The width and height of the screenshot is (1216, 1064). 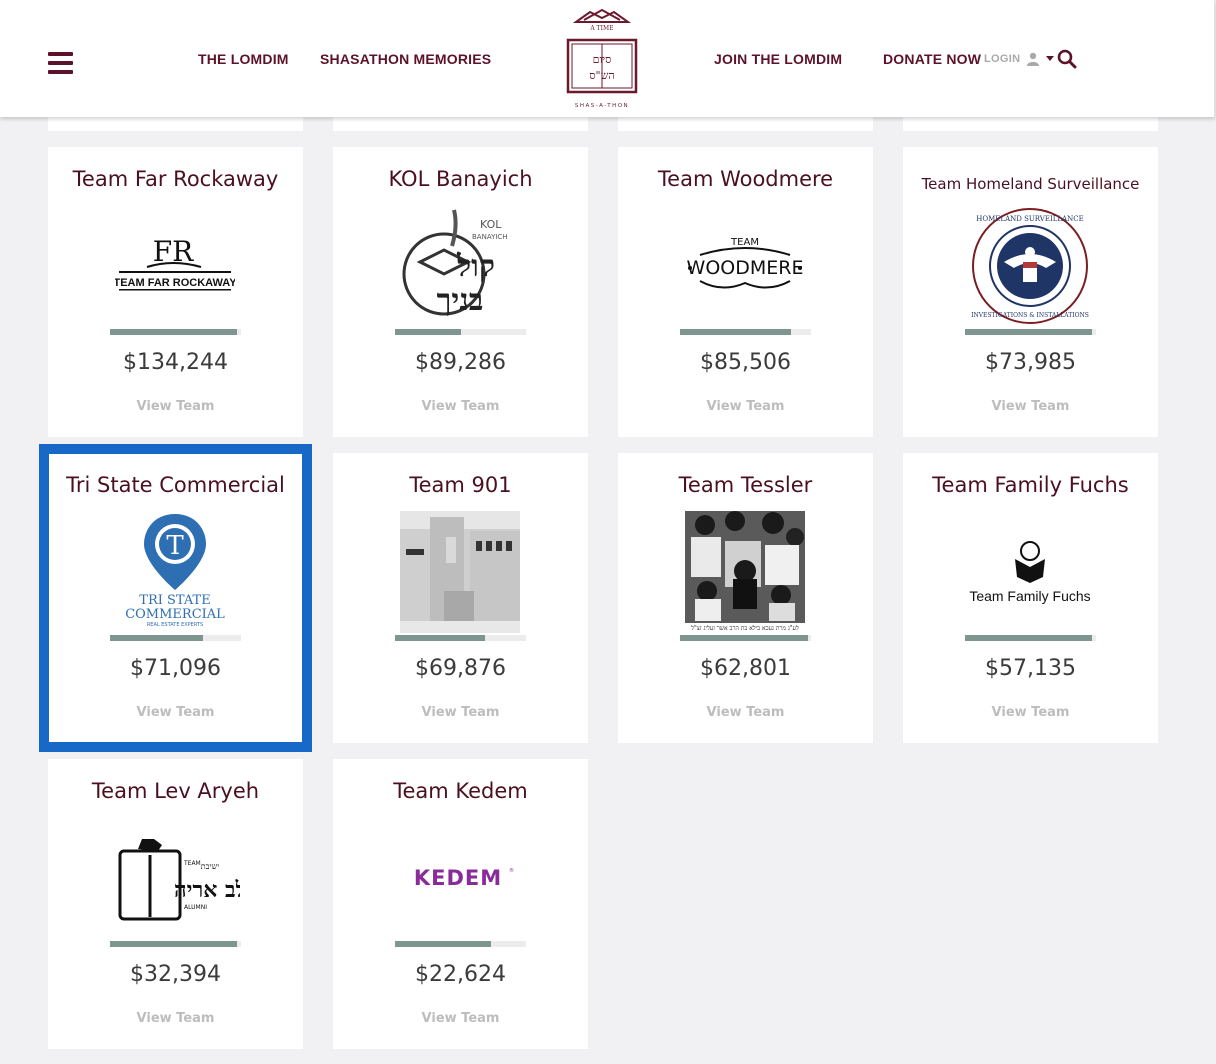 I want to click on svg-text: A TIME, so click(x=601, y=28).